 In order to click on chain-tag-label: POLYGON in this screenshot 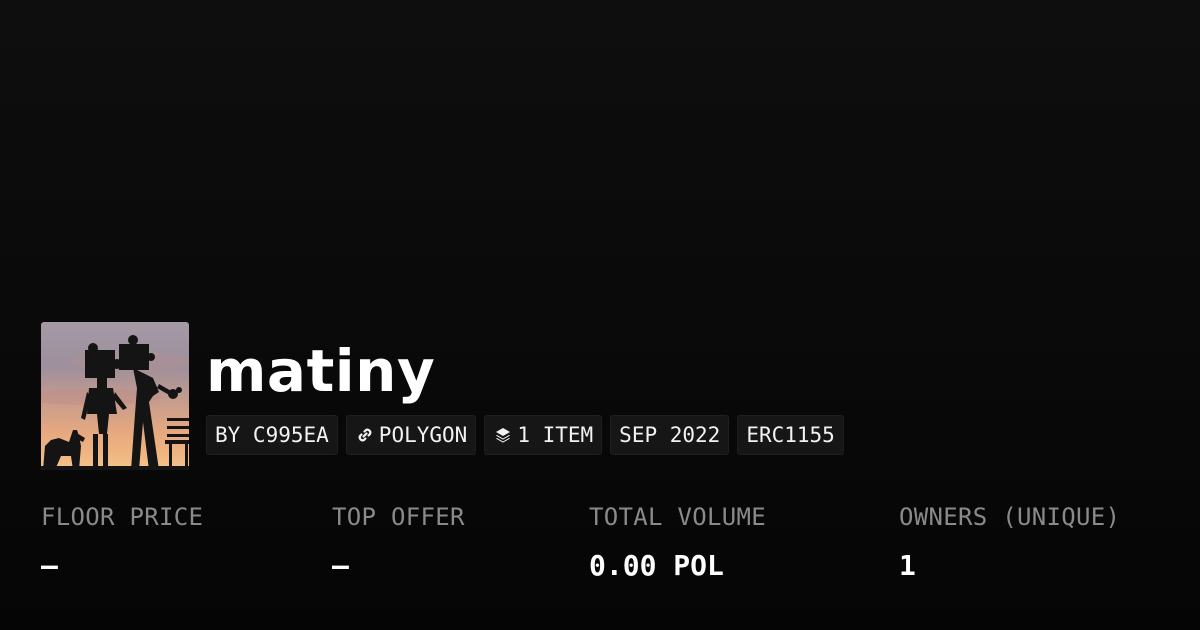, I will do `click(423, 435)`.